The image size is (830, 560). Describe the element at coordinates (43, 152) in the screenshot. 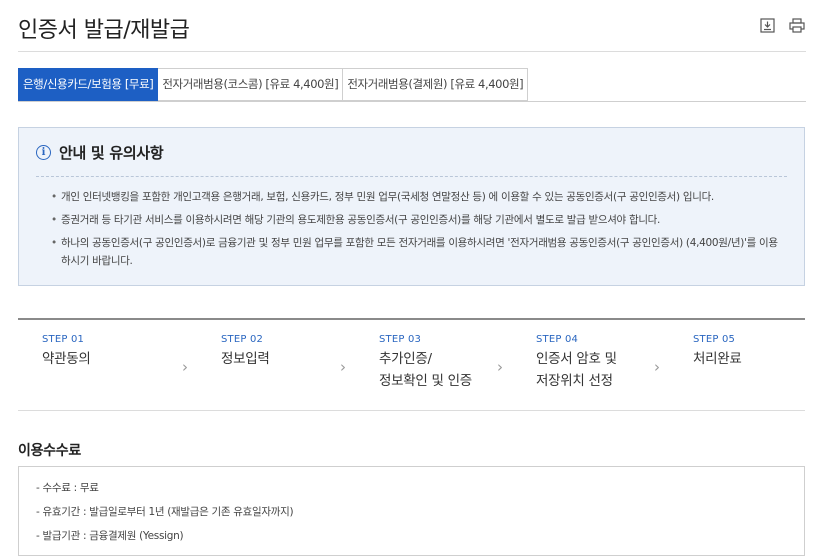

I see `info-icon: i` at that location.